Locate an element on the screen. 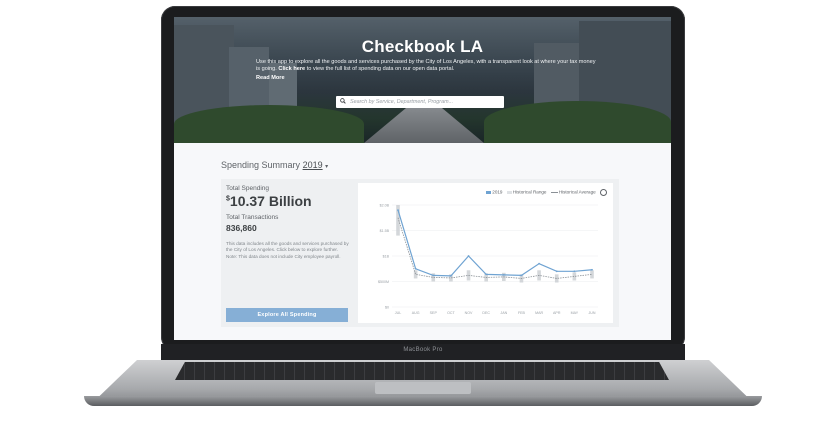  chevron-down-icon: ▾ is located at coordinates (326, 167).